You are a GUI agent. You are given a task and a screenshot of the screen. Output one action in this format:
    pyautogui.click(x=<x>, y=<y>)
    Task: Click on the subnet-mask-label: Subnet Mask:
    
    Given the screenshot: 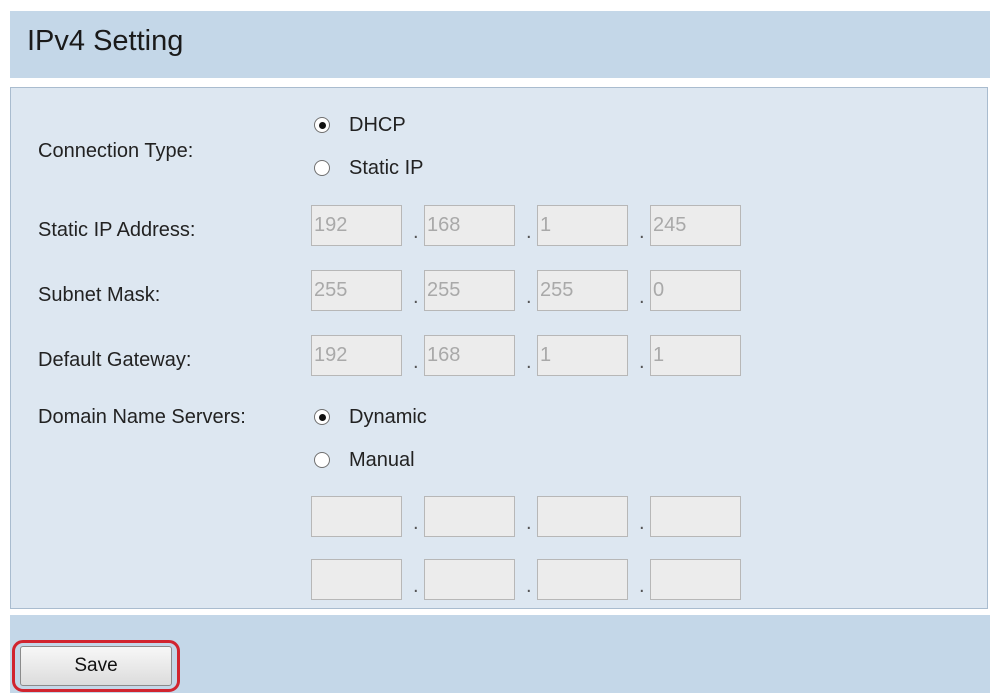 What is the action you would take?
    pyautogui.click(x=99, y=295)
    